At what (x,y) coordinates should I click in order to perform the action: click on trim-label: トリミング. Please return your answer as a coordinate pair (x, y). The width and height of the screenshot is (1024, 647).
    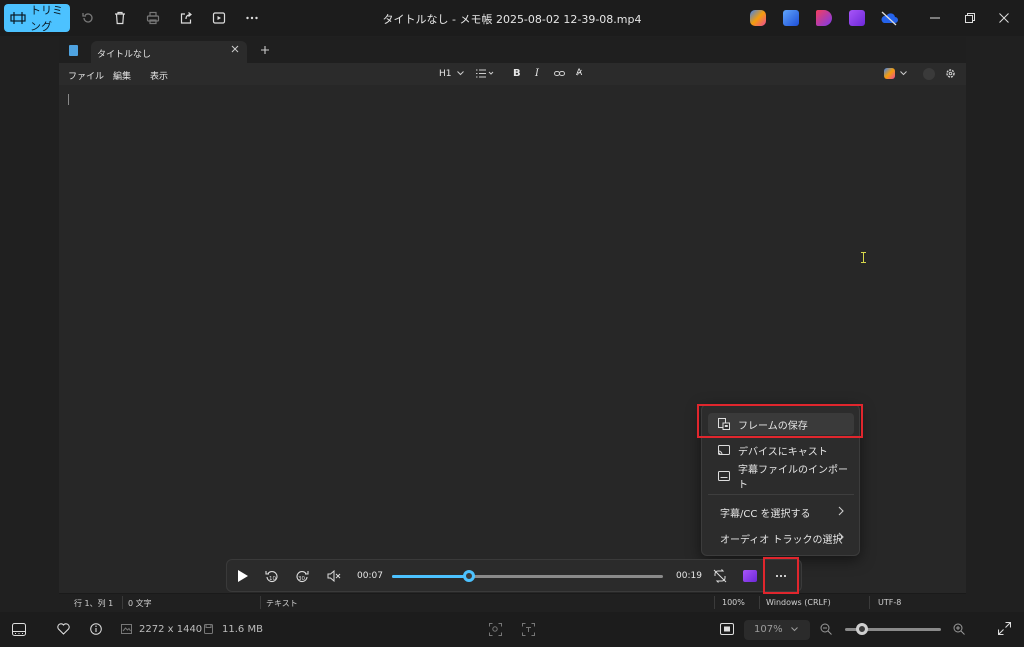
    Looking at the image, I should click on (46, 18).